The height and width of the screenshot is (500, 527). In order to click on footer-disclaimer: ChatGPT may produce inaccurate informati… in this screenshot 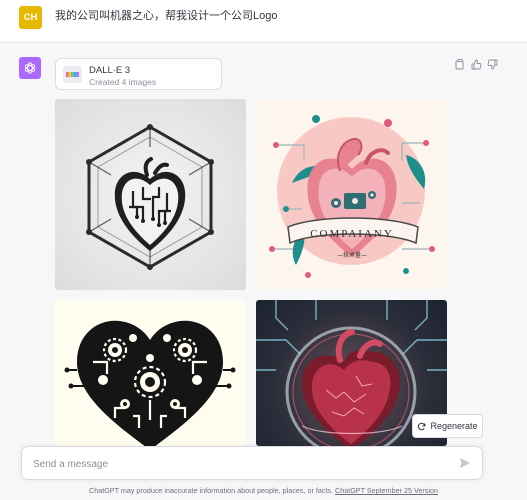, I will do `click(263, 490)`.